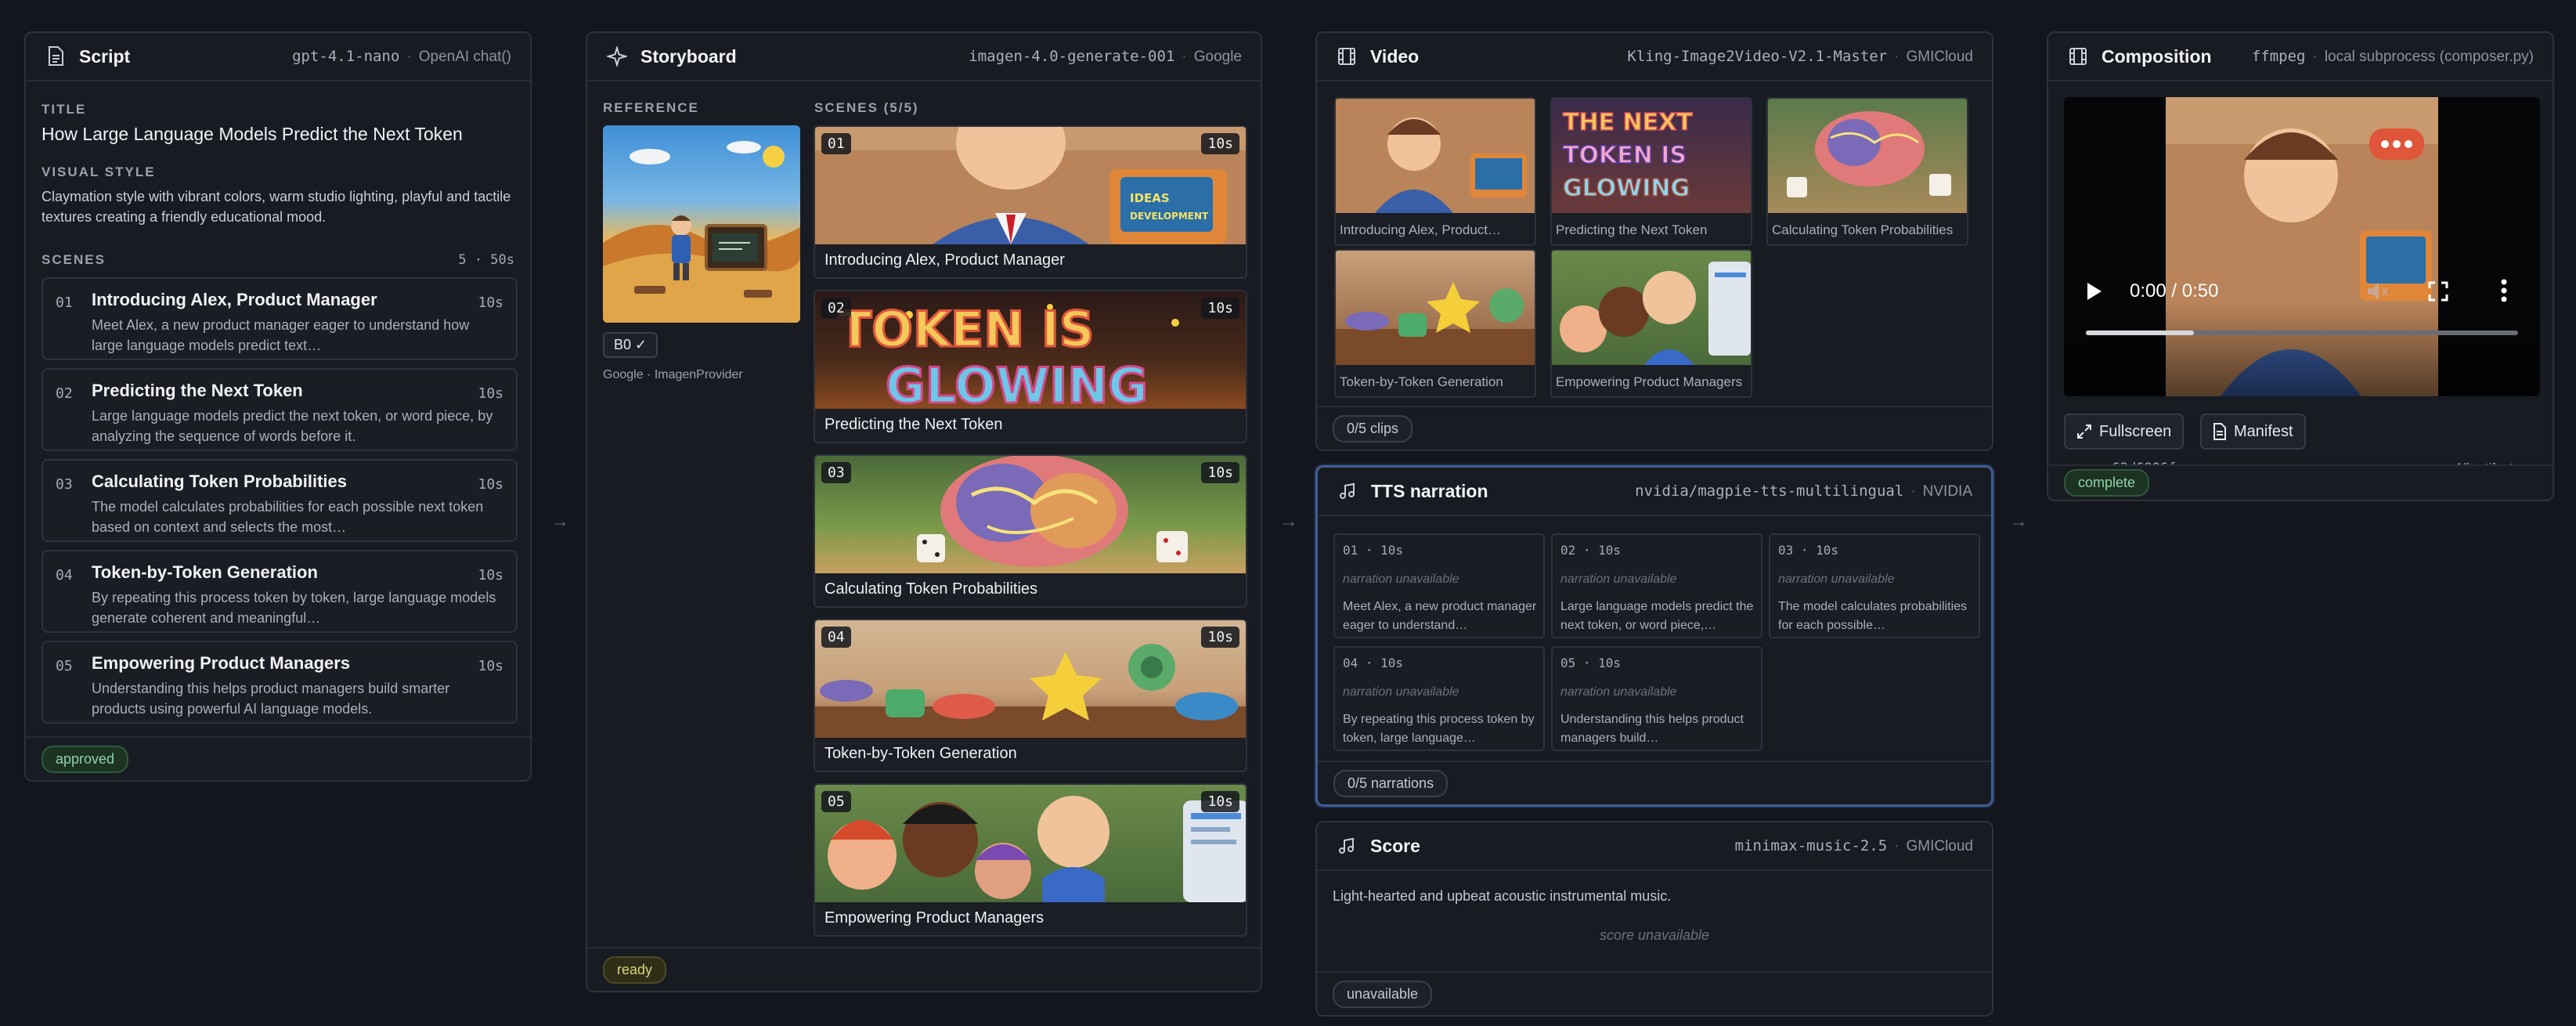  Describe the element at coordinates (1030, 185) in the screenshot. I see `scene-image: IDEAS DEVELOPMENT` at that location.